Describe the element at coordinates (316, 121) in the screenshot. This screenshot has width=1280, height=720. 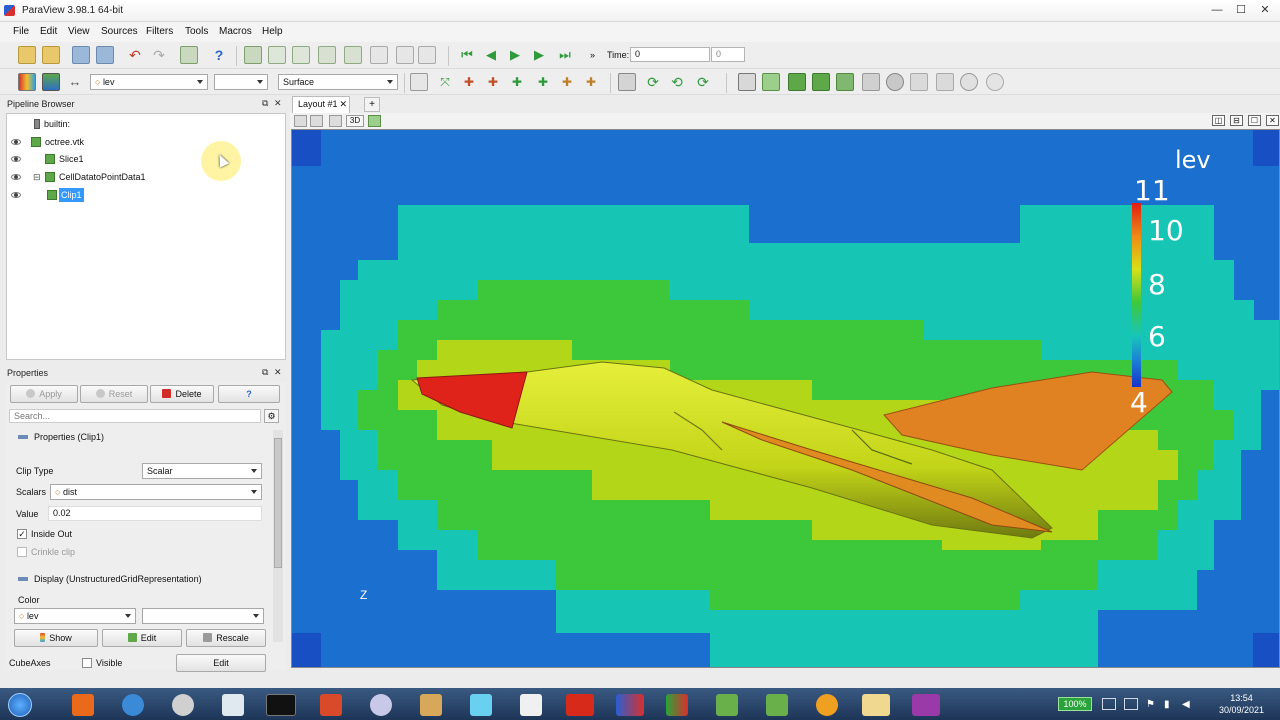
I see `split-vertical-icon` at that location.